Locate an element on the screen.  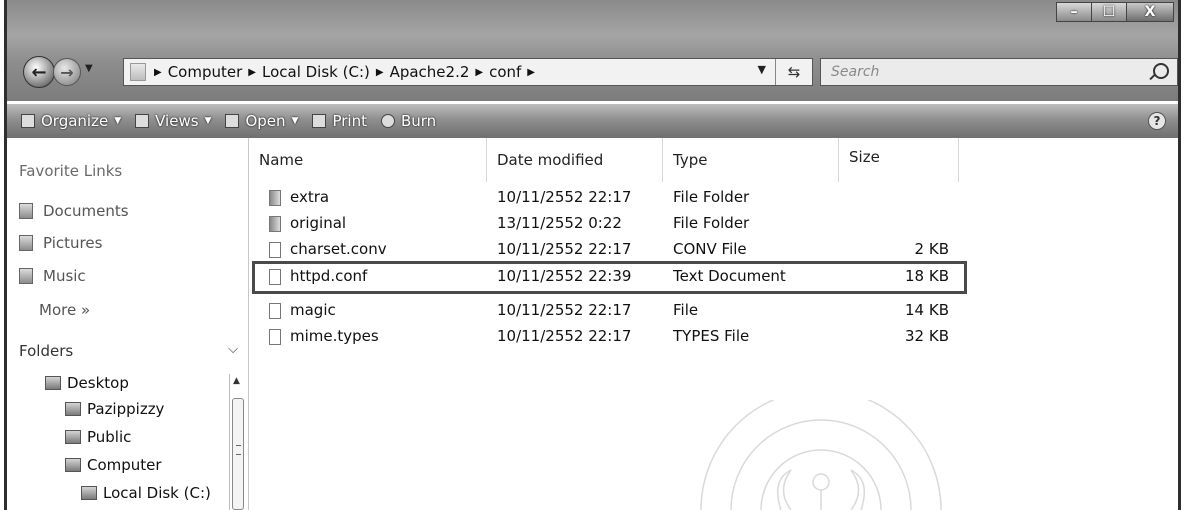
tree-item-desktop: Desktop is located at coordinates (87, 383).